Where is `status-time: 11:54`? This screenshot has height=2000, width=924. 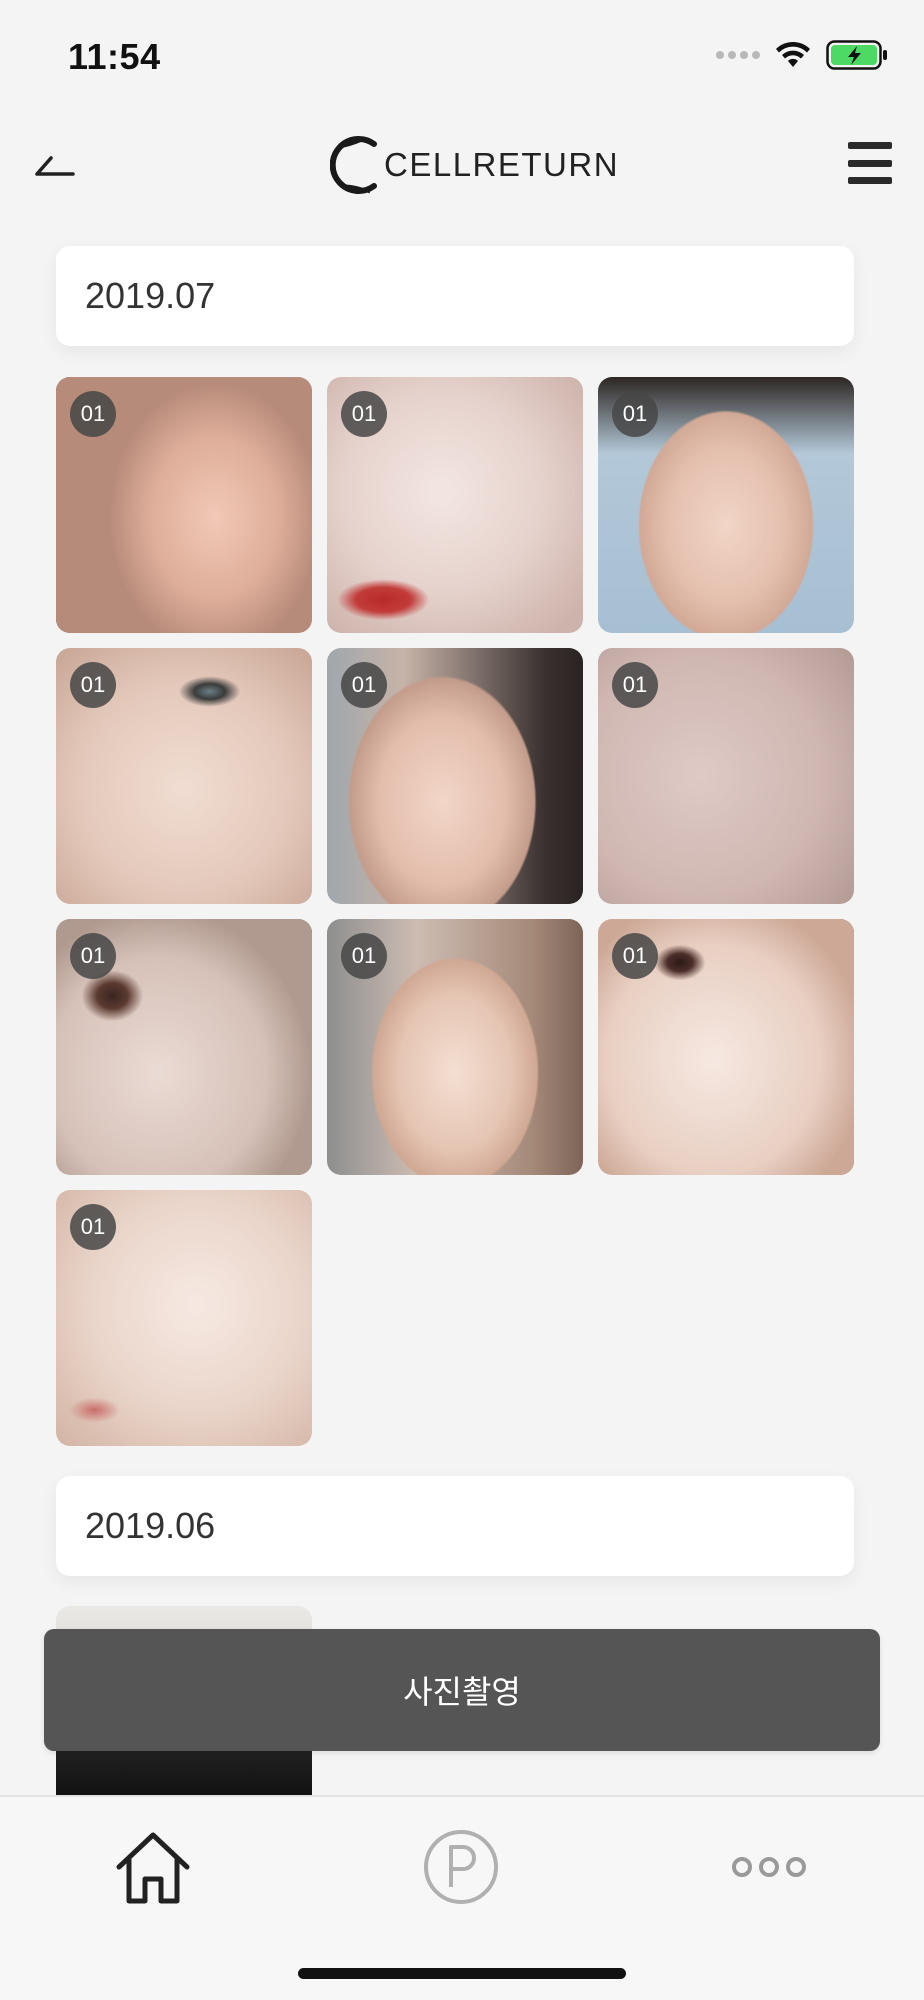 status-time: 11:54 is located at coordinates (114, 56).